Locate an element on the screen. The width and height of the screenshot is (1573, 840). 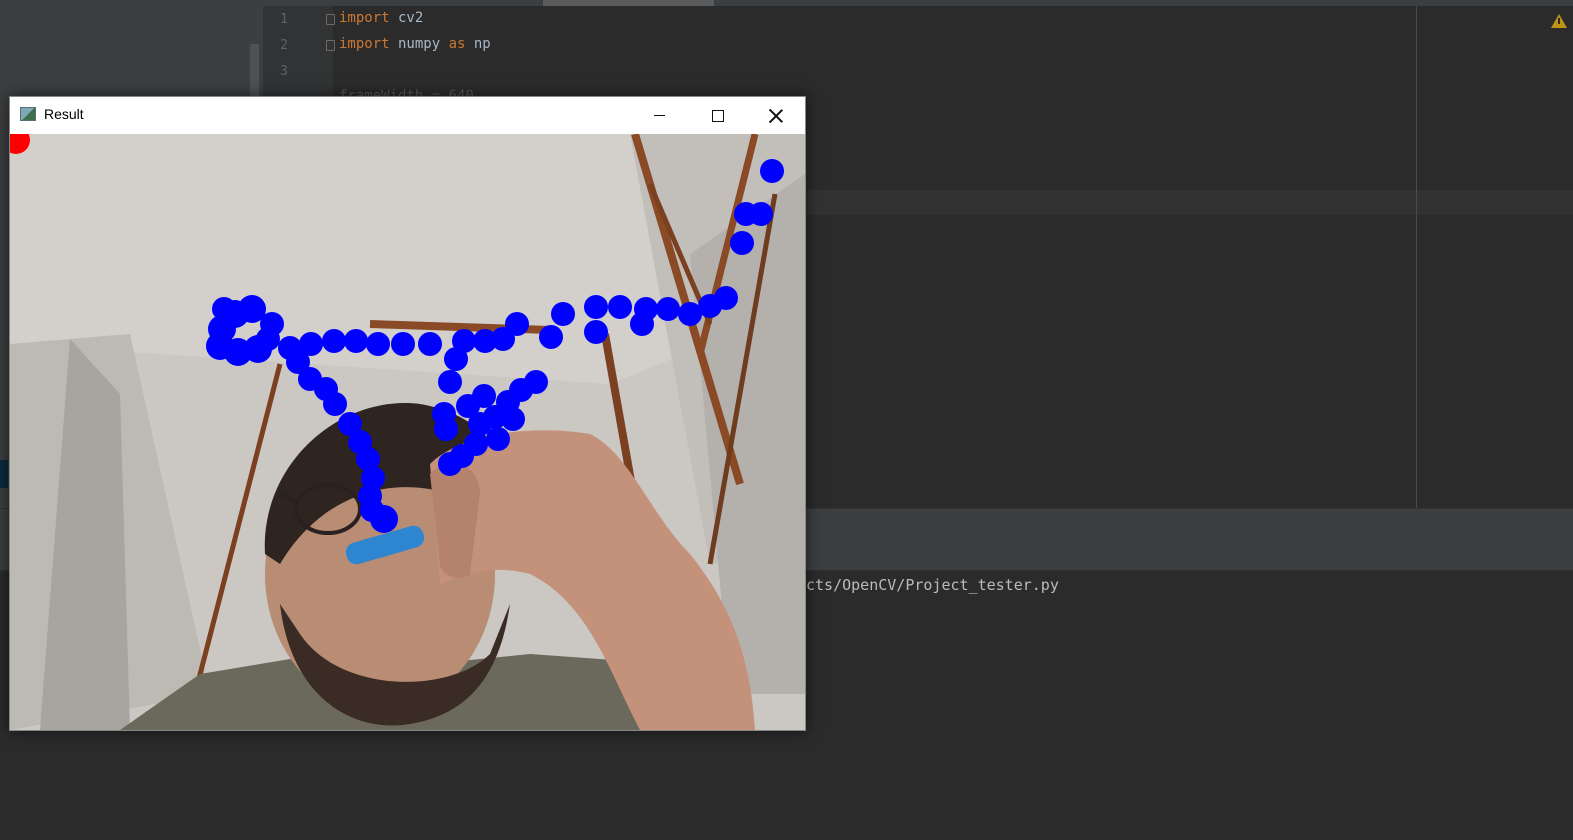
warning-icon is located at coordinates (1559, 21).